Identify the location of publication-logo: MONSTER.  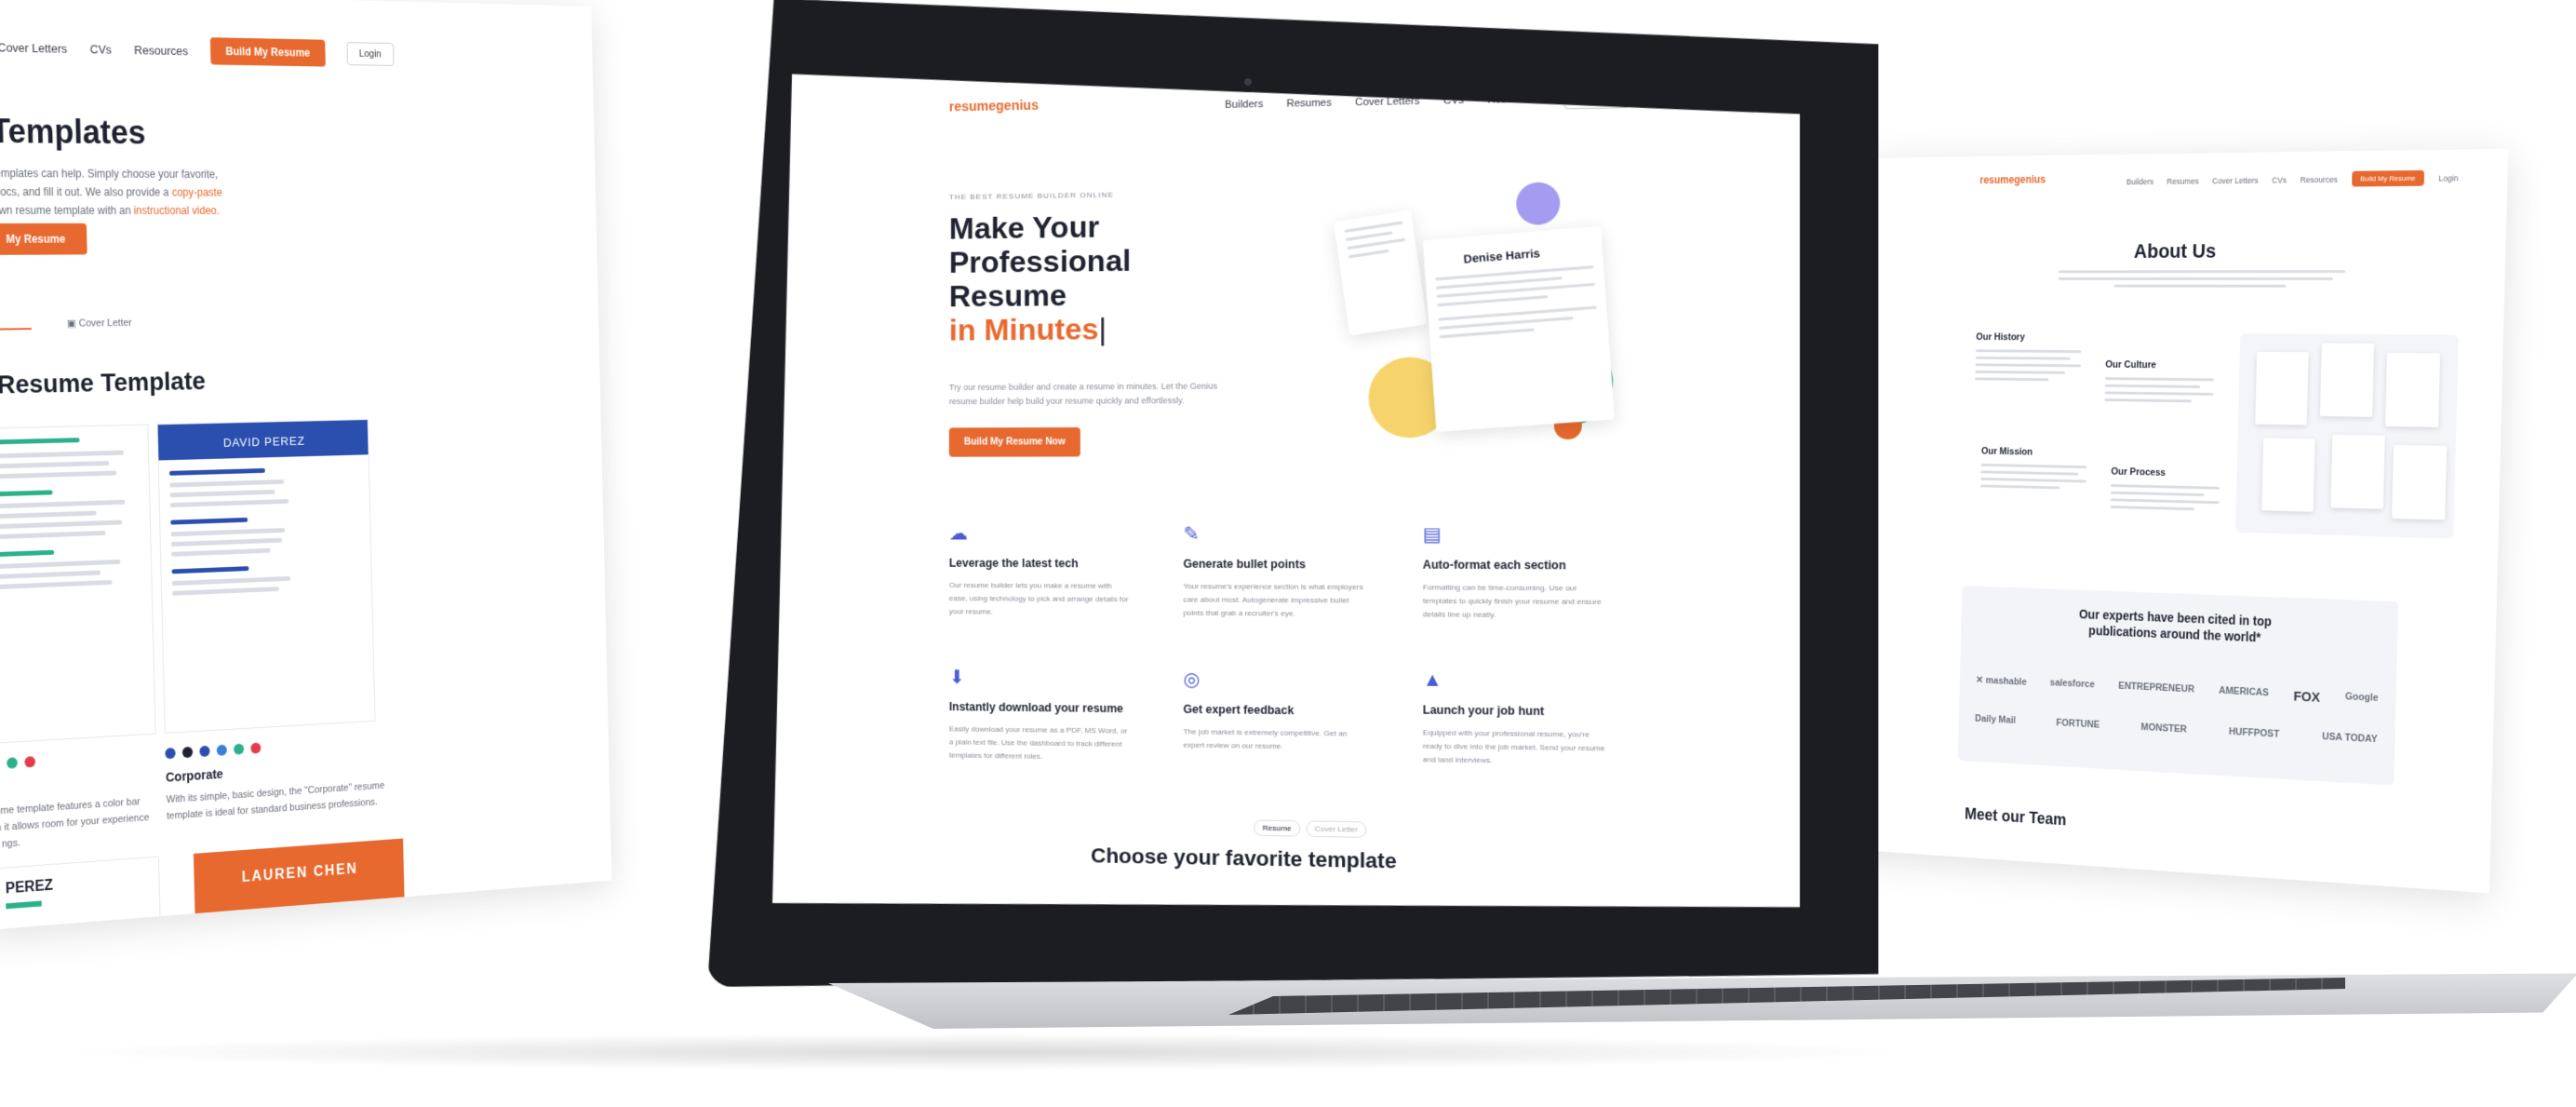
(2163, 729).